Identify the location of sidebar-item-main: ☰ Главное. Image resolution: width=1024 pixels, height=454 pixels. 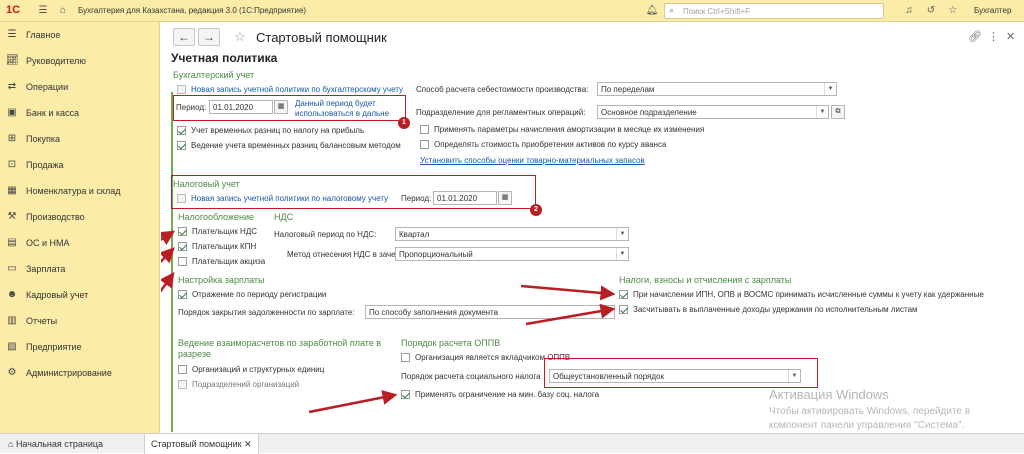
(80, 35).